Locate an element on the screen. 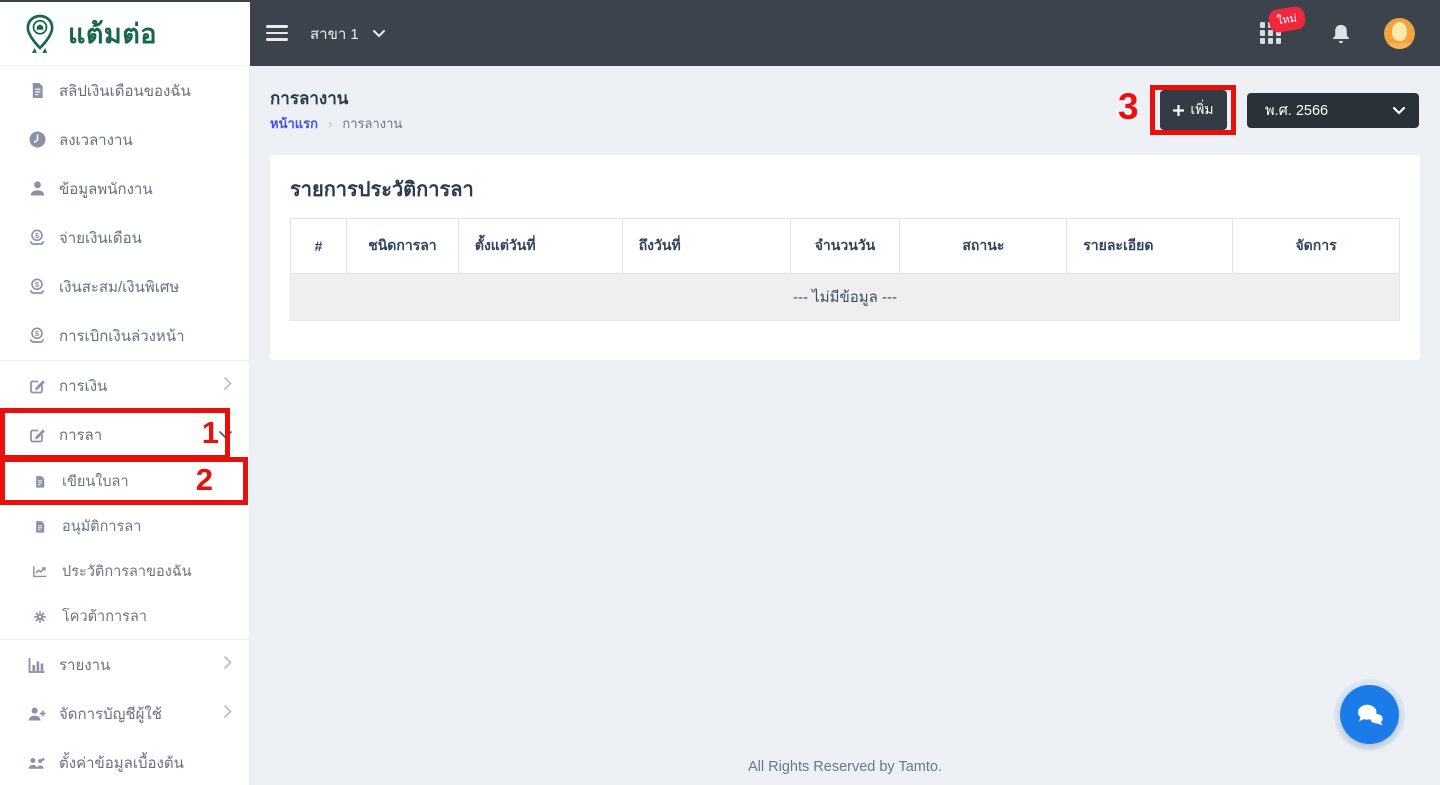 The height and width of the screenshot is (785, 1440). sidebar-item: $ จ่ายเงินเดือน is located at coordinates (124, 237).